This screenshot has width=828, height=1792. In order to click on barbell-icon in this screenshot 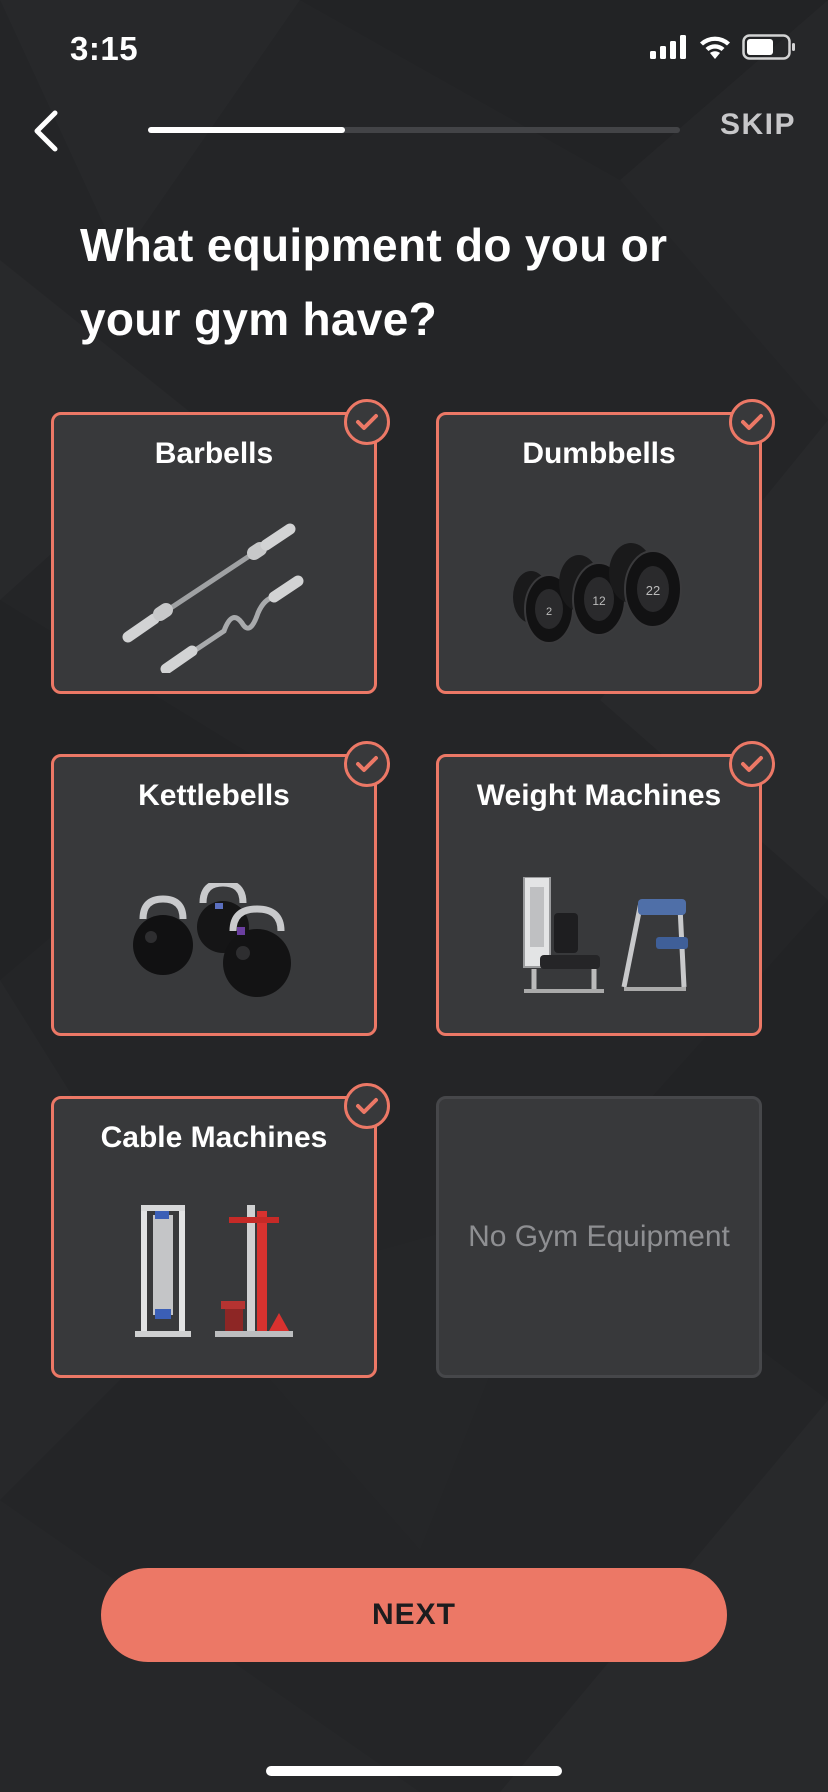, I will do `click(213, 598)`.